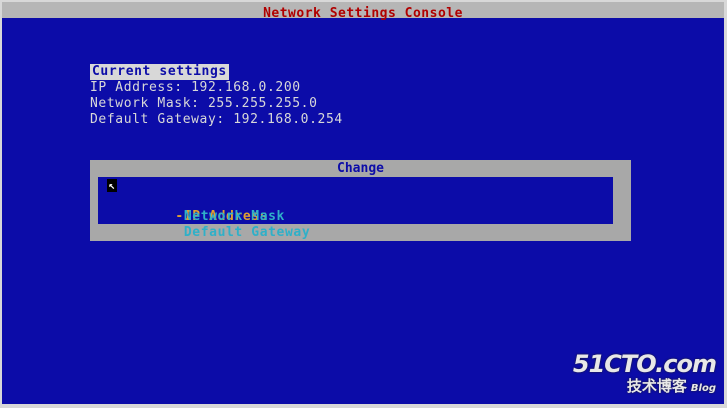 Image resolution: width=727 pixels, height=408 pixels. I want to click on cursor-icon: ↖, so click(112, 185).